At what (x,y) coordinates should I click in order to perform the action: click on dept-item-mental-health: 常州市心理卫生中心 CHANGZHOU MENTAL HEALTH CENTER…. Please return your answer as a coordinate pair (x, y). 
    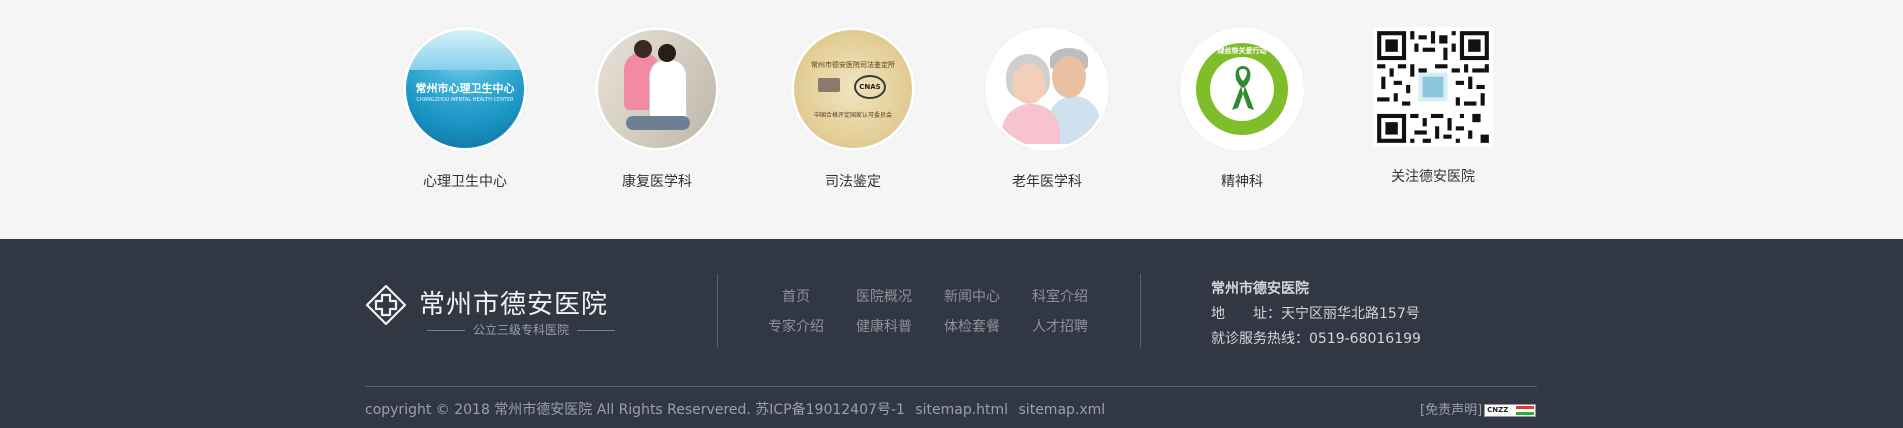
    Looking at the image, I should click on (465, 108).